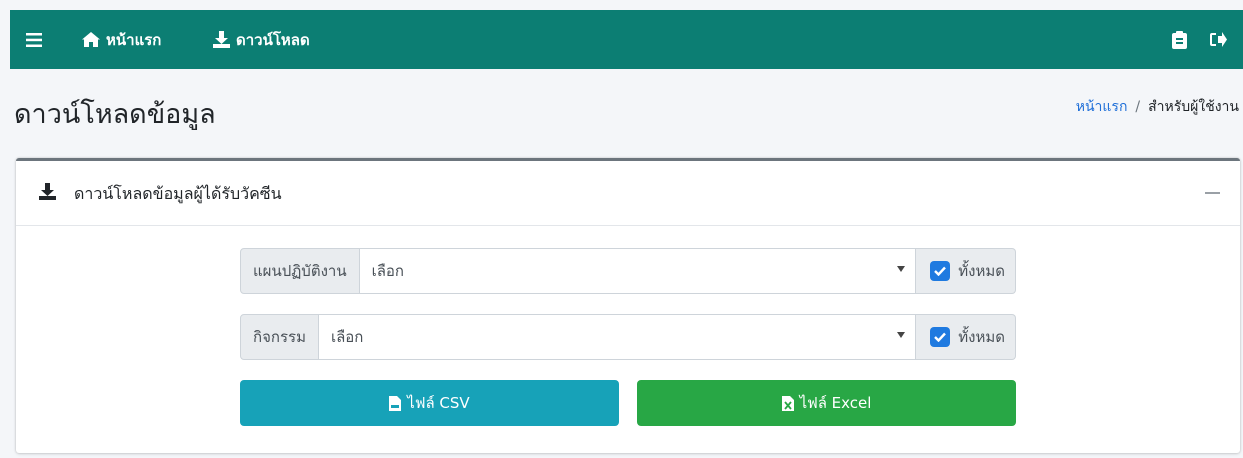  I want to click on plan-input-group: แผนปฏิบัติงาน เลือก ทั้งหมด, so click(628, 271).